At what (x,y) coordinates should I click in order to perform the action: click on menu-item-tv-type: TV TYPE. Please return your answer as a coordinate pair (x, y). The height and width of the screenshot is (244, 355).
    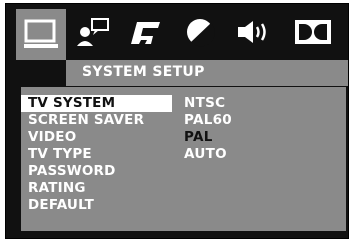
    Looking at the image, I should click on (101, 154).